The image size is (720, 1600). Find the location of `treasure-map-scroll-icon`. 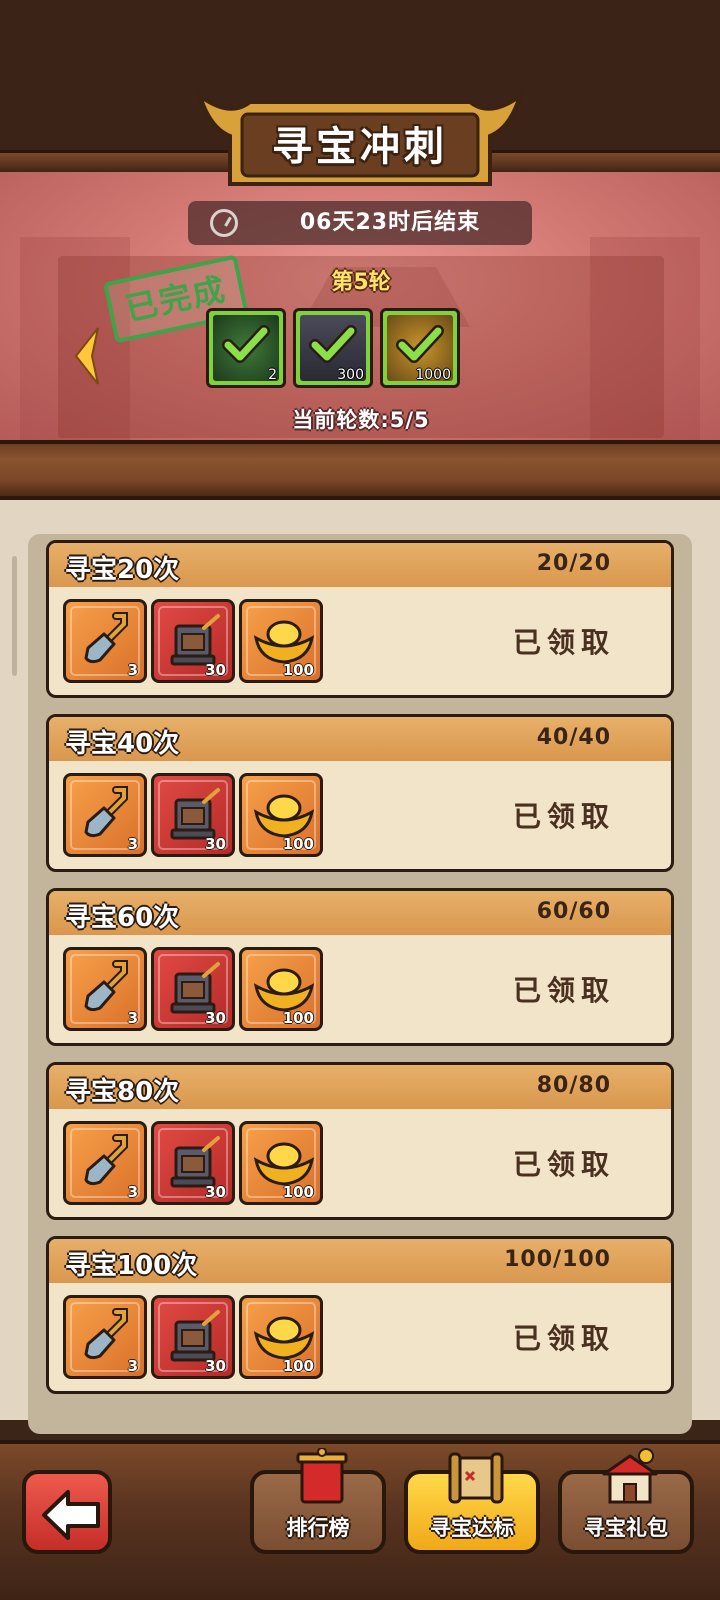

treasure-map-scroll-icon is located at coordinates (476, 1478).